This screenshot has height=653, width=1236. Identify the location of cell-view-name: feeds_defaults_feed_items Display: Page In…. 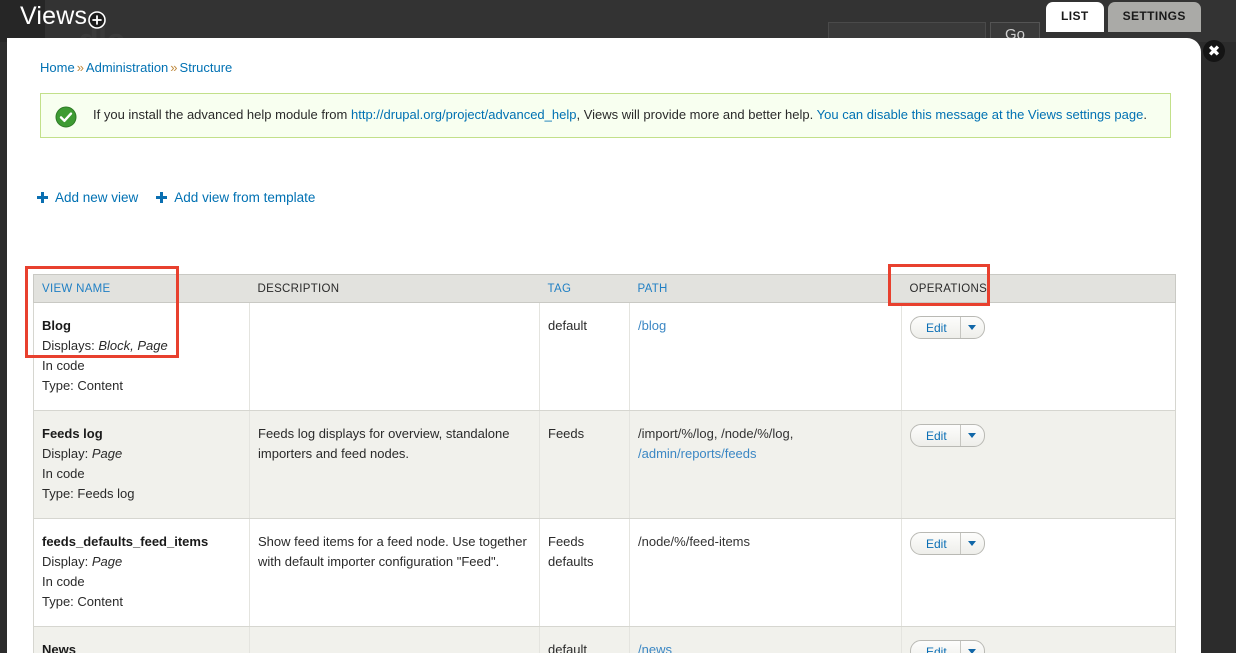
(141, 572).